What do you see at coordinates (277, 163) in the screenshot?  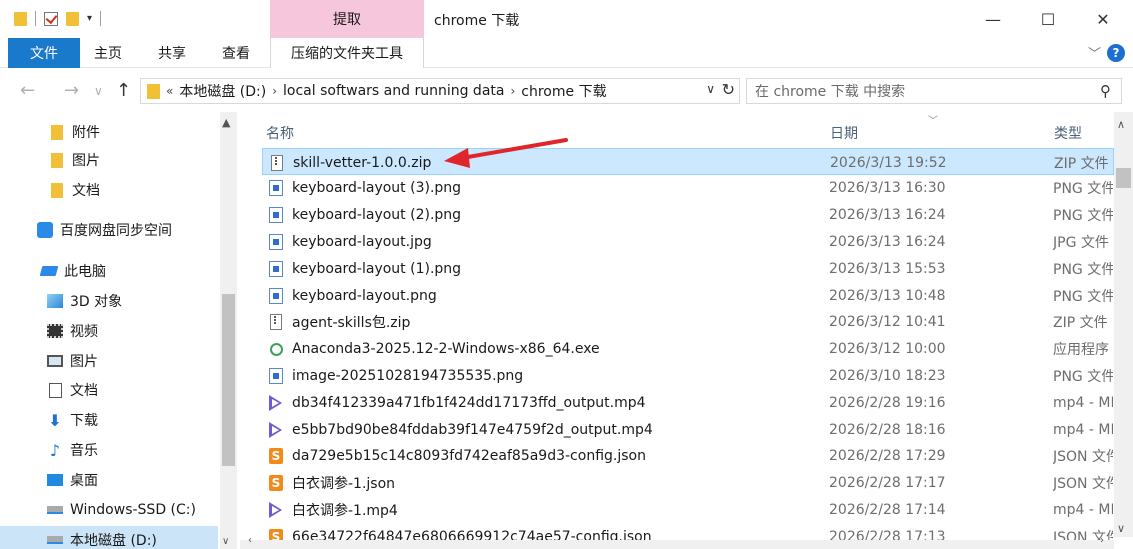 I see `zip-file-icon` at bounding box center [277, 163].